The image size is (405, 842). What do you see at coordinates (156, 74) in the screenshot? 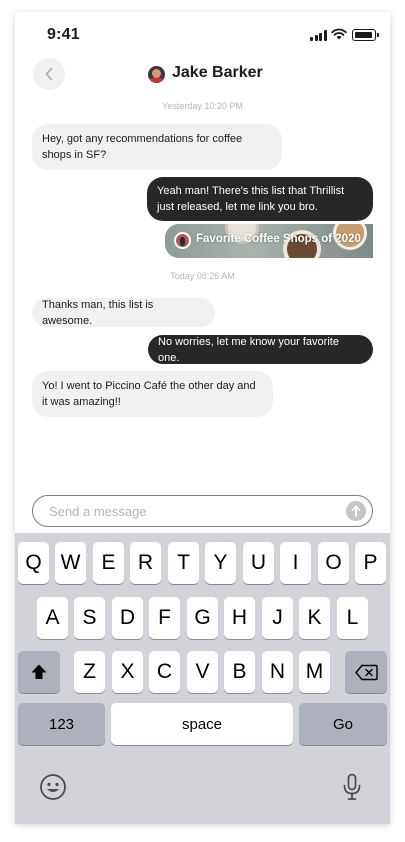
I see `contact-avatar` at bounding box center [156, 74].